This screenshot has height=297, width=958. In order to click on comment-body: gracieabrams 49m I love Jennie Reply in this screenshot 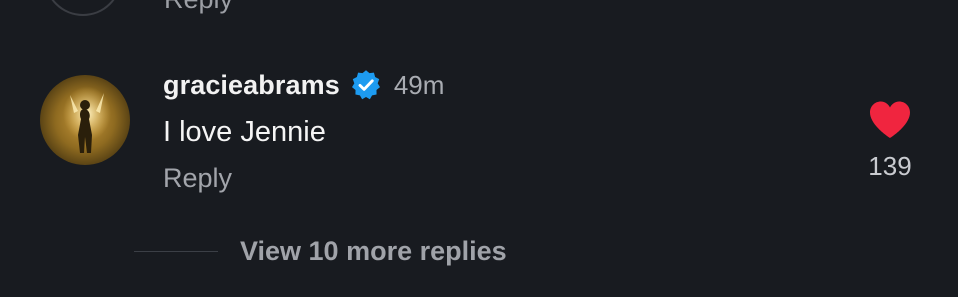, I will do `click(303, 131)`.